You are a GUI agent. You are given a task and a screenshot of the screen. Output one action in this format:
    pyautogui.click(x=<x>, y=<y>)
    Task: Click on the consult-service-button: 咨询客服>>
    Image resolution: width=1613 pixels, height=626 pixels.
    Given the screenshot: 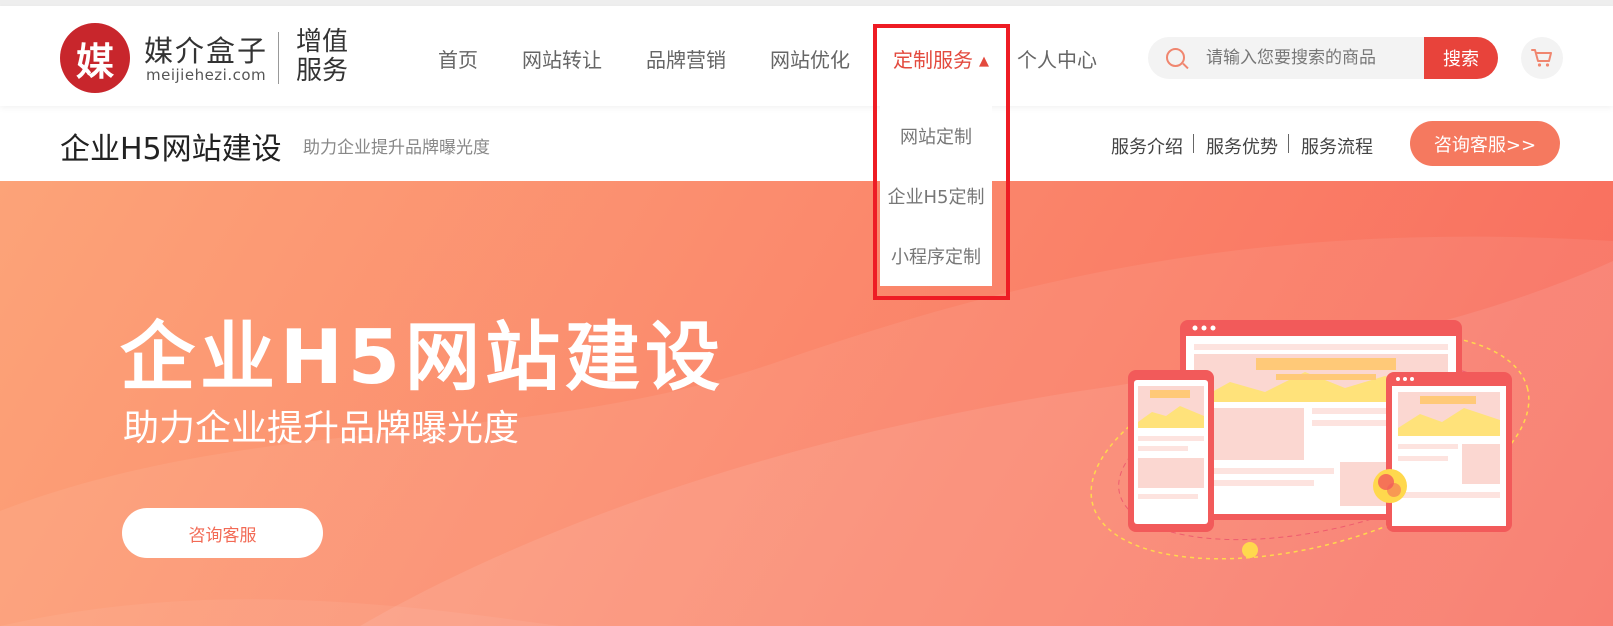 What is the action you would take?
    pyautogui.click(x=1485, y=143)
    